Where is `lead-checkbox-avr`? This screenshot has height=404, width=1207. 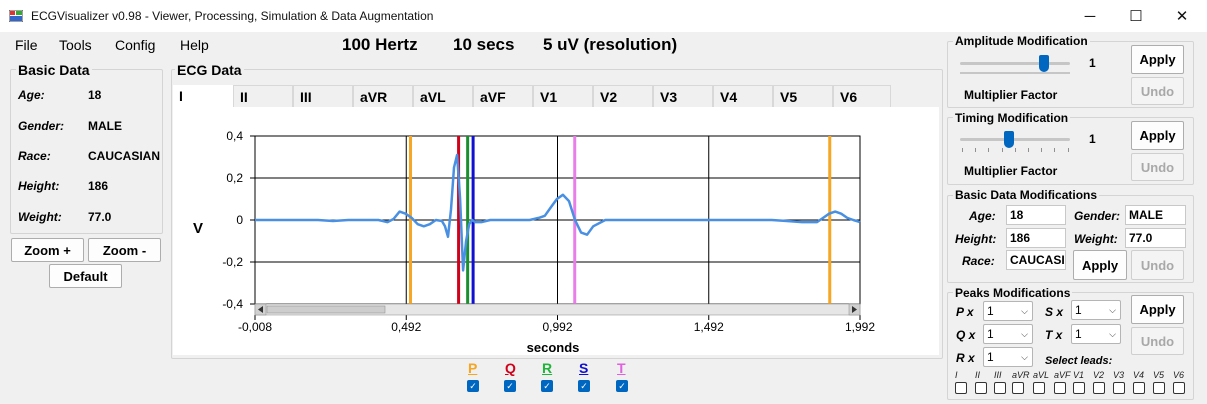
lead-checkbox-avr is located at coordinates (1018, 388).